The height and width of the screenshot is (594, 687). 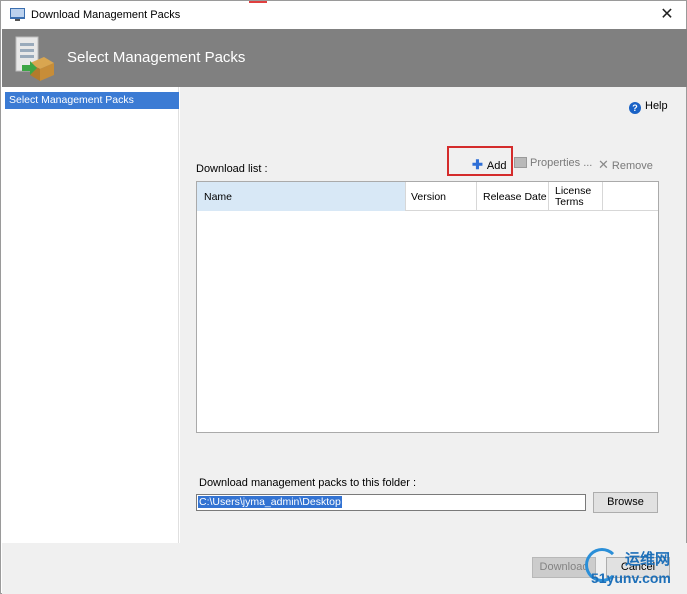 I want to click on add-label: Add, so click(x=496, y=166).